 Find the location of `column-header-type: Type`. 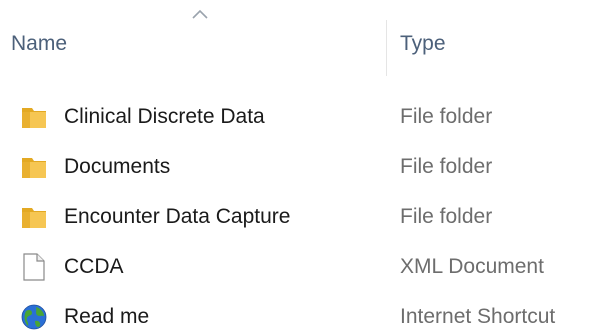

column-header-type: Type is located at coordinates (423, 44).